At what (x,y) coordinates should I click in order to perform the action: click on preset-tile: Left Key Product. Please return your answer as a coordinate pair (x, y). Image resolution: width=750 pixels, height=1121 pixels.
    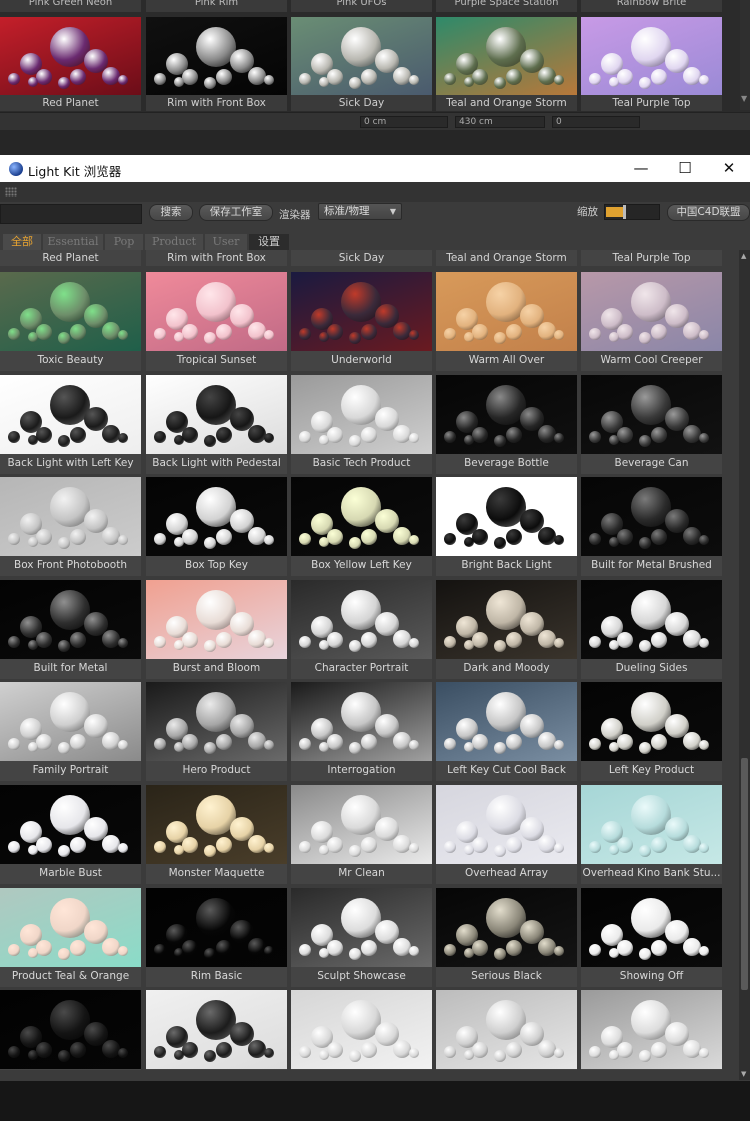
    Looking at the image, I should click on (651, 731).